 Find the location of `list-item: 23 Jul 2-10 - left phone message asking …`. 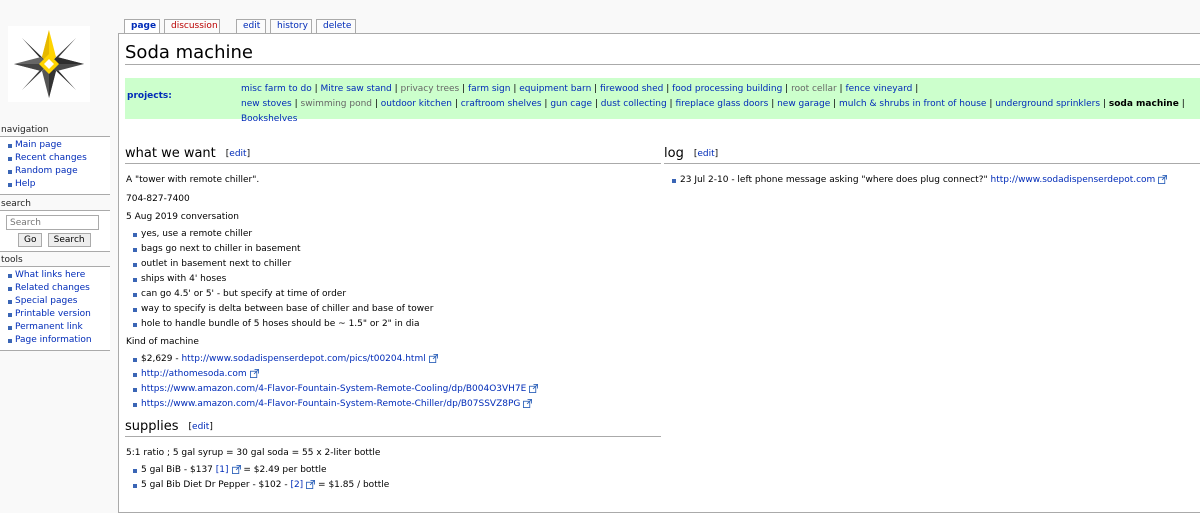

list-item: 23 Jul 2-10 - left phone message asking … is located at coordinates (918, 180).